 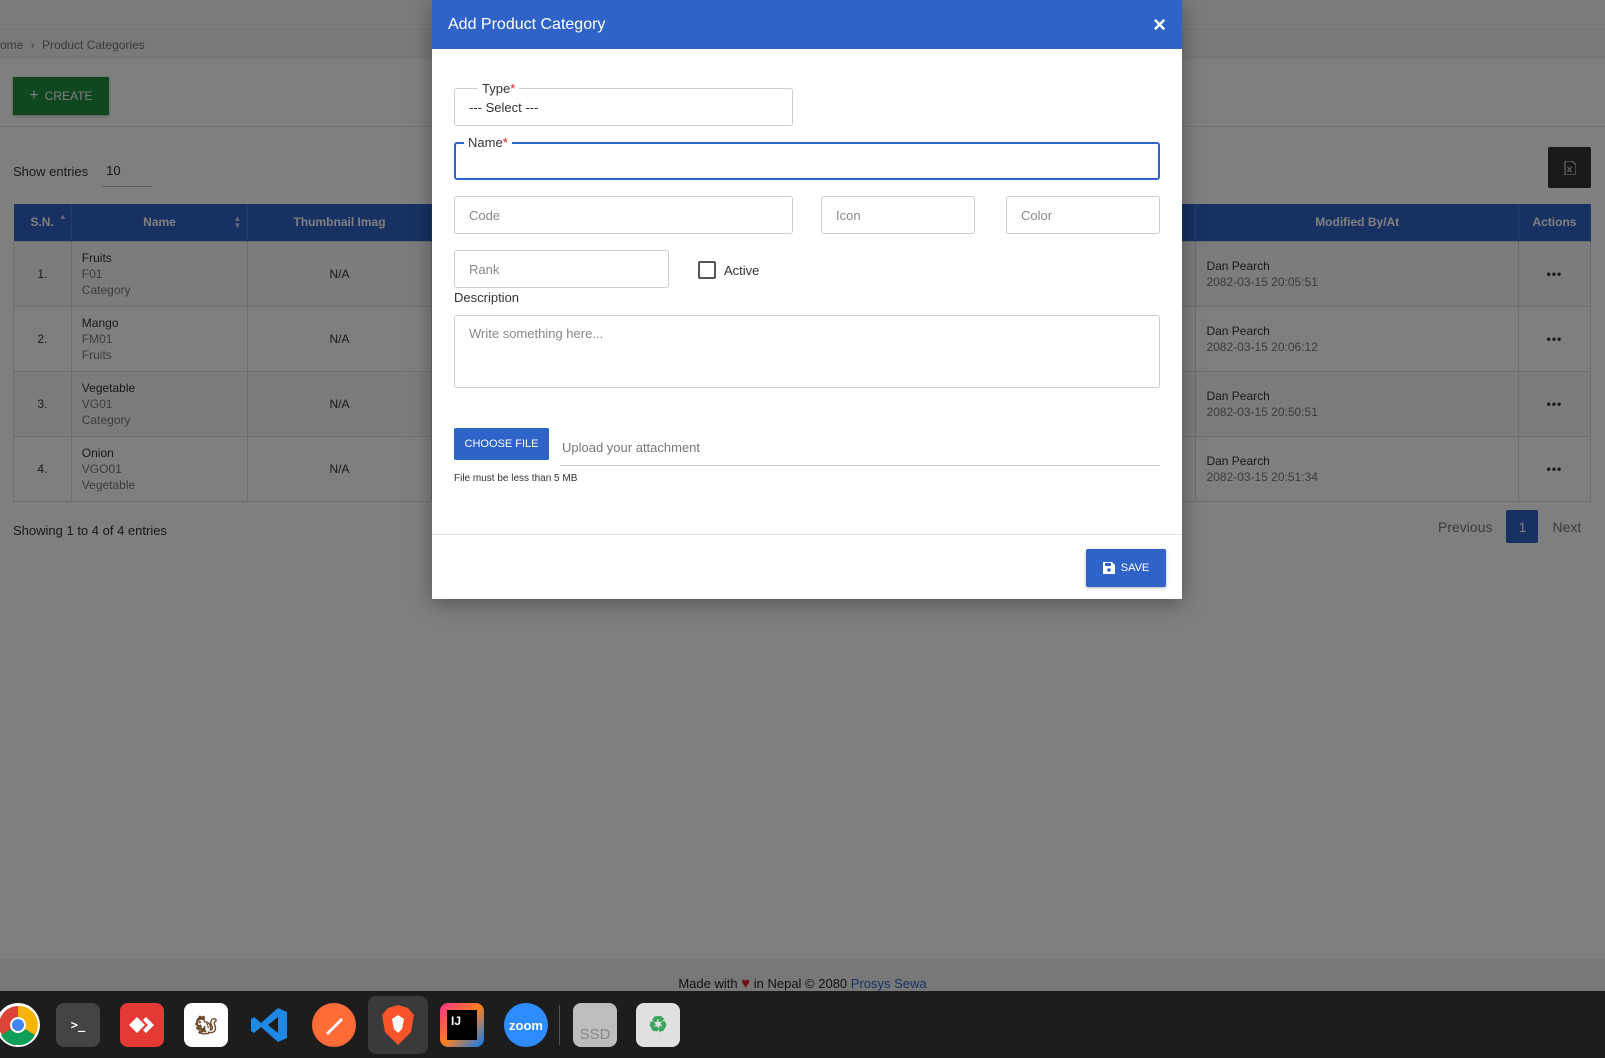 I want to click on postman-icon, so click(x=334, y=1025).